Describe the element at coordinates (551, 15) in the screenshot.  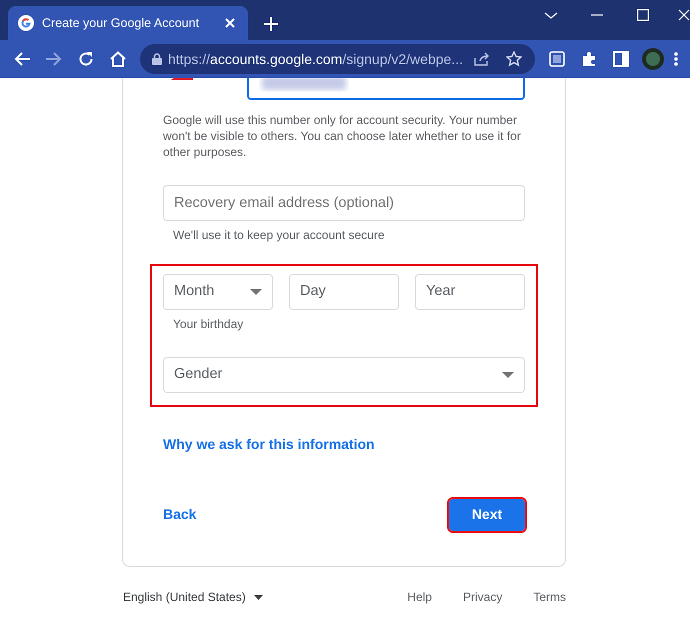
I see `chevron-down-icon` at that location.